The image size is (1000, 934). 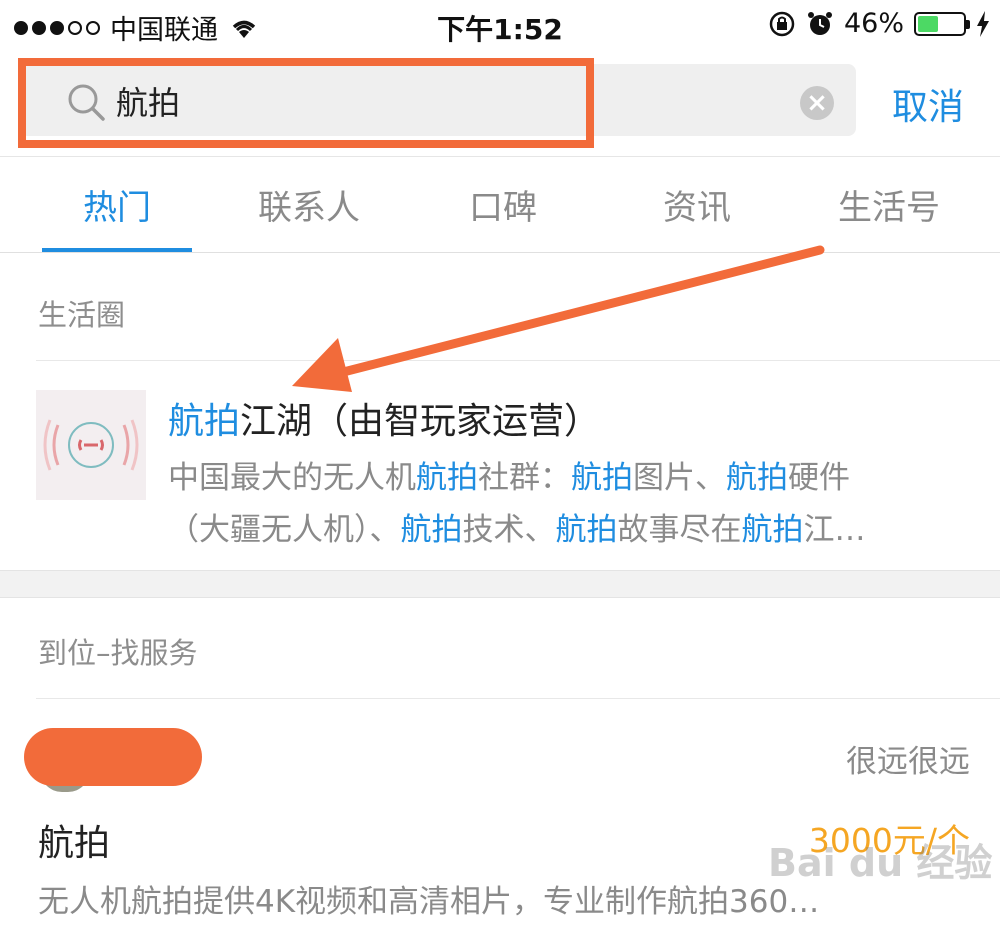 What do you see at coordinates (113, 757) in the screenshot?
I see `redaction-mark` at bounding box center [113, 757].